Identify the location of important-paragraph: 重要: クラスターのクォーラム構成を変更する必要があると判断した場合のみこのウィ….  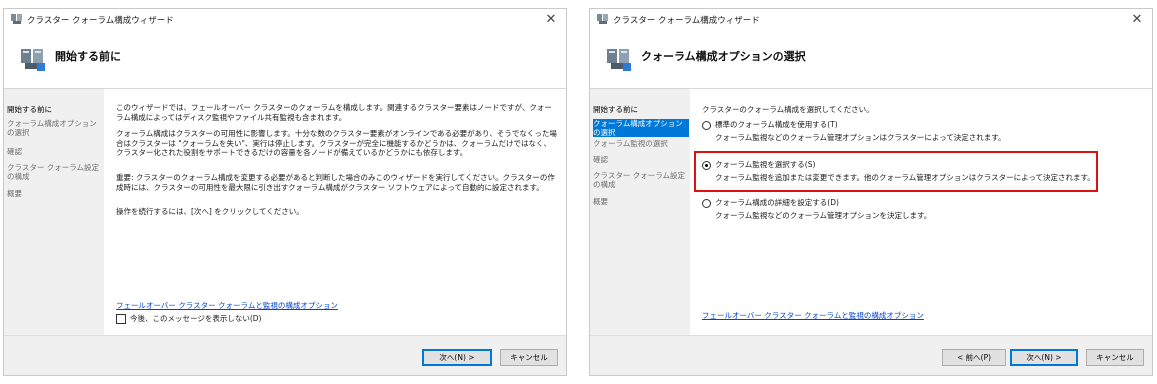
(335, 182).